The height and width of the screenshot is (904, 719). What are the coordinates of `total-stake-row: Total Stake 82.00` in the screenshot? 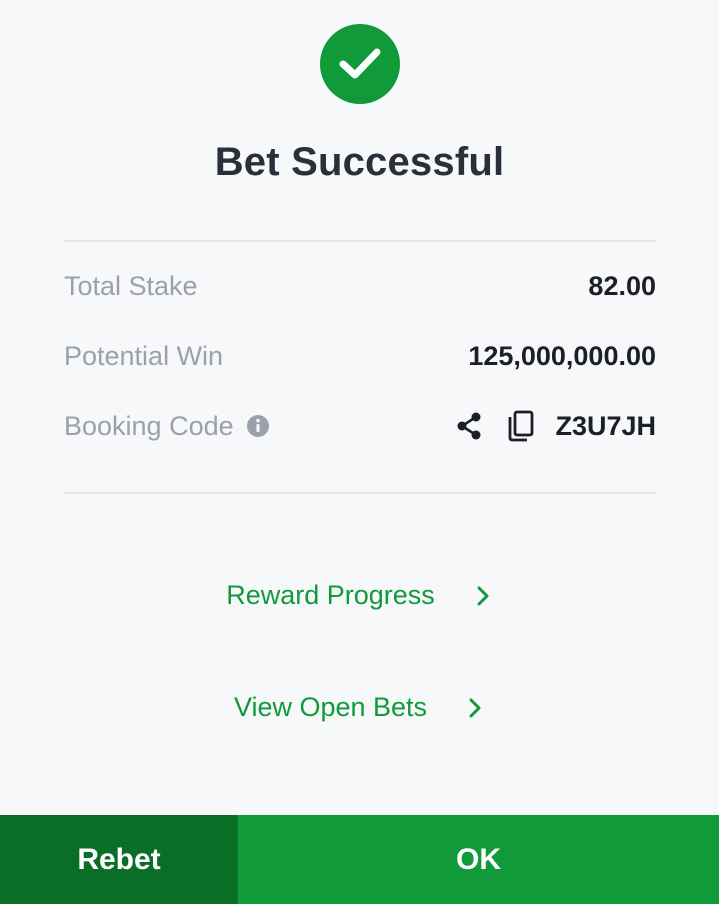 It's located at (360, 286).